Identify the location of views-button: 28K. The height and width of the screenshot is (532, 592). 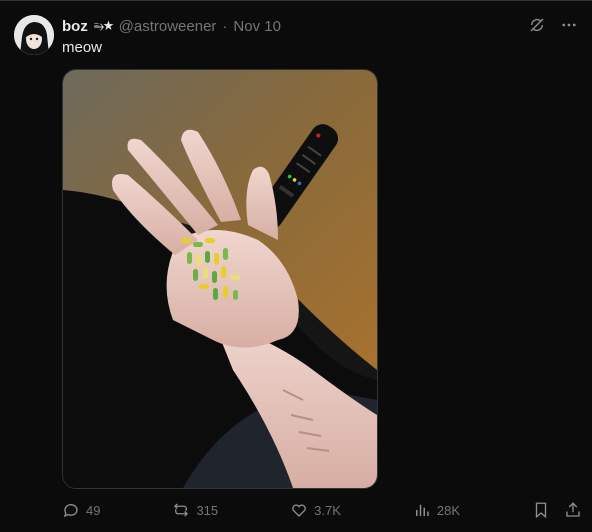
(436, 510).